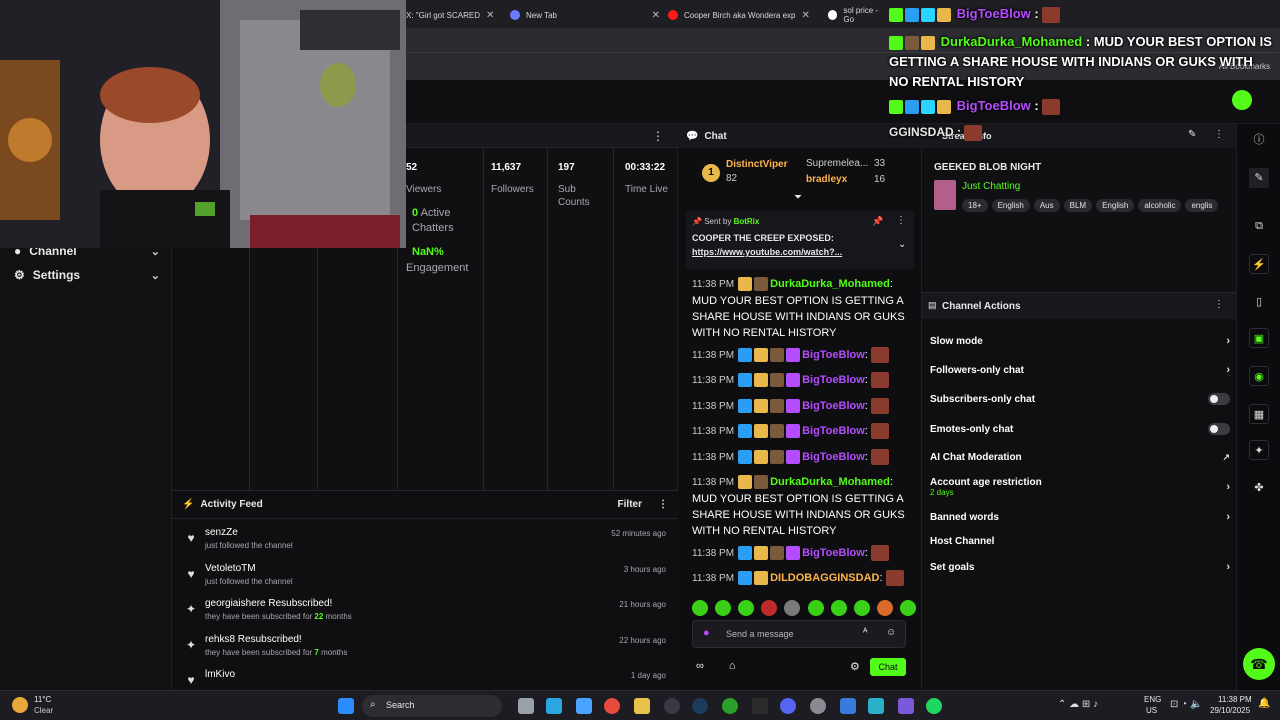 This screenshot has height=720, width=1280. Describe the element at coordinates (934, 706) in the screenshot. I see `spotify-icon` at that location.